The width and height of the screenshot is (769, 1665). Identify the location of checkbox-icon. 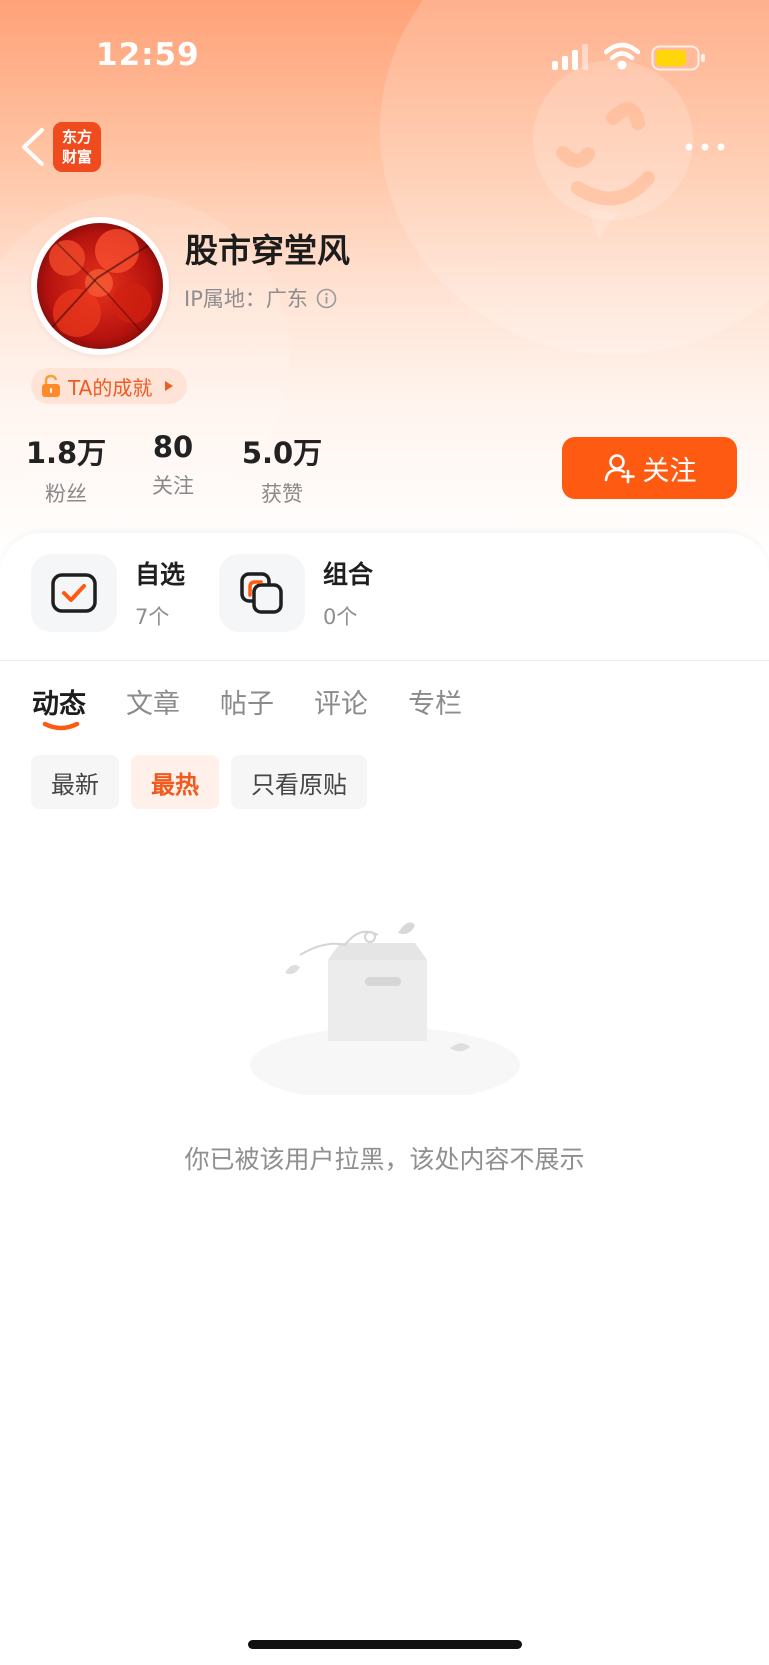
(74, 593).